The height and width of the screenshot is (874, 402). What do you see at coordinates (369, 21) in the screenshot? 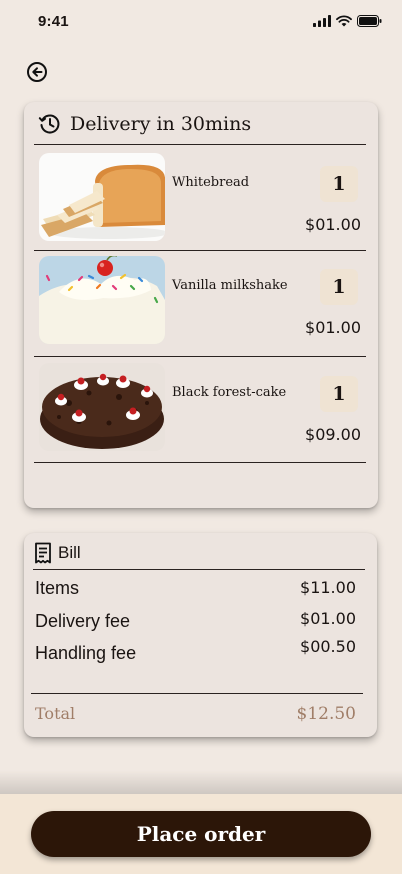
I see `battery-icon` at bounding box center [369, 21].